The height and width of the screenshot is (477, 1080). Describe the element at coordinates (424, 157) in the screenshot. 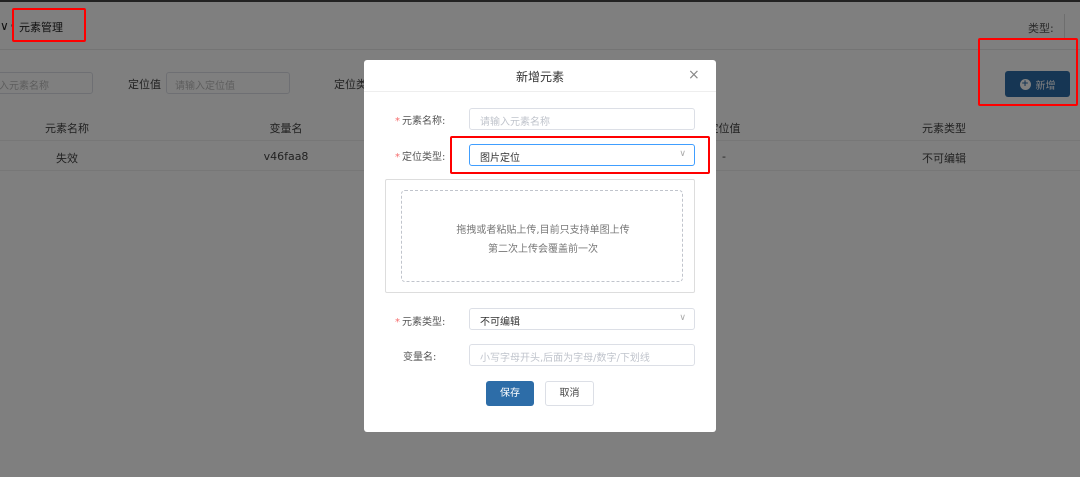

I see `locator-type-label-text: 定位类型:` at that location.